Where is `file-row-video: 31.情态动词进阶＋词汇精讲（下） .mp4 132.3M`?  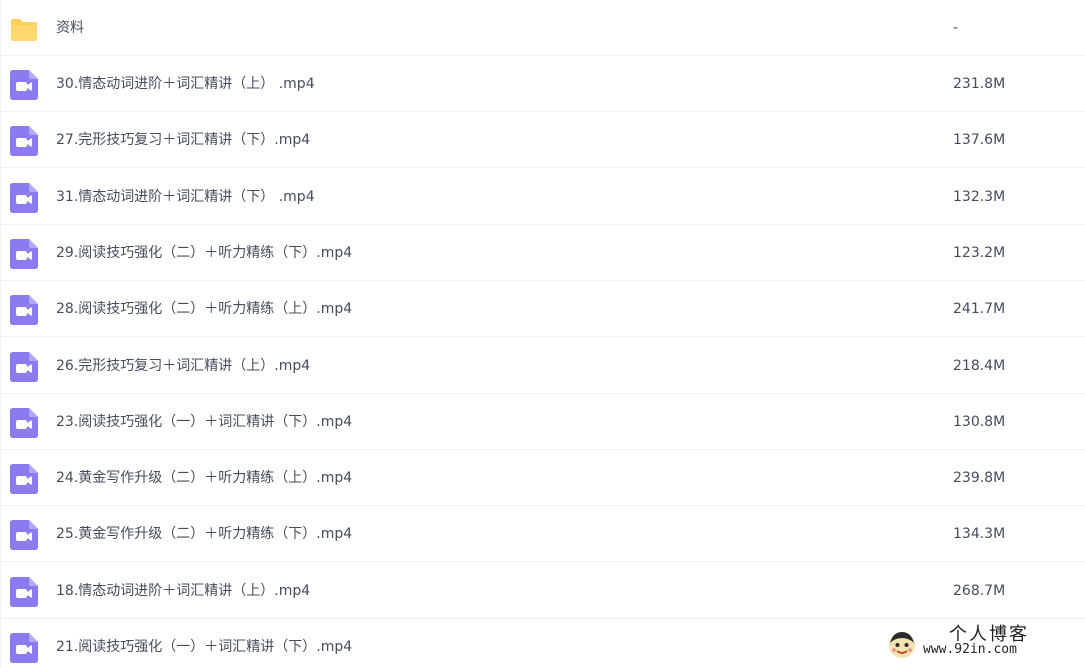
file-row-video: 31.情态动词进阶＋词汇精讲（下） .mp4 132.3M is located at coordinates (543, 197).